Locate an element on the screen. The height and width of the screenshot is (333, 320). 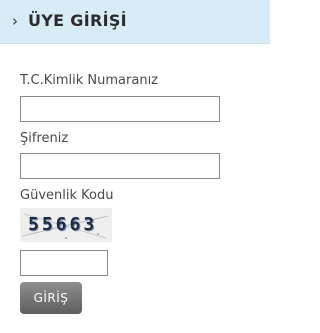
header-title: ÜYE GİRİŞİ is located at coordinates (77, 20).